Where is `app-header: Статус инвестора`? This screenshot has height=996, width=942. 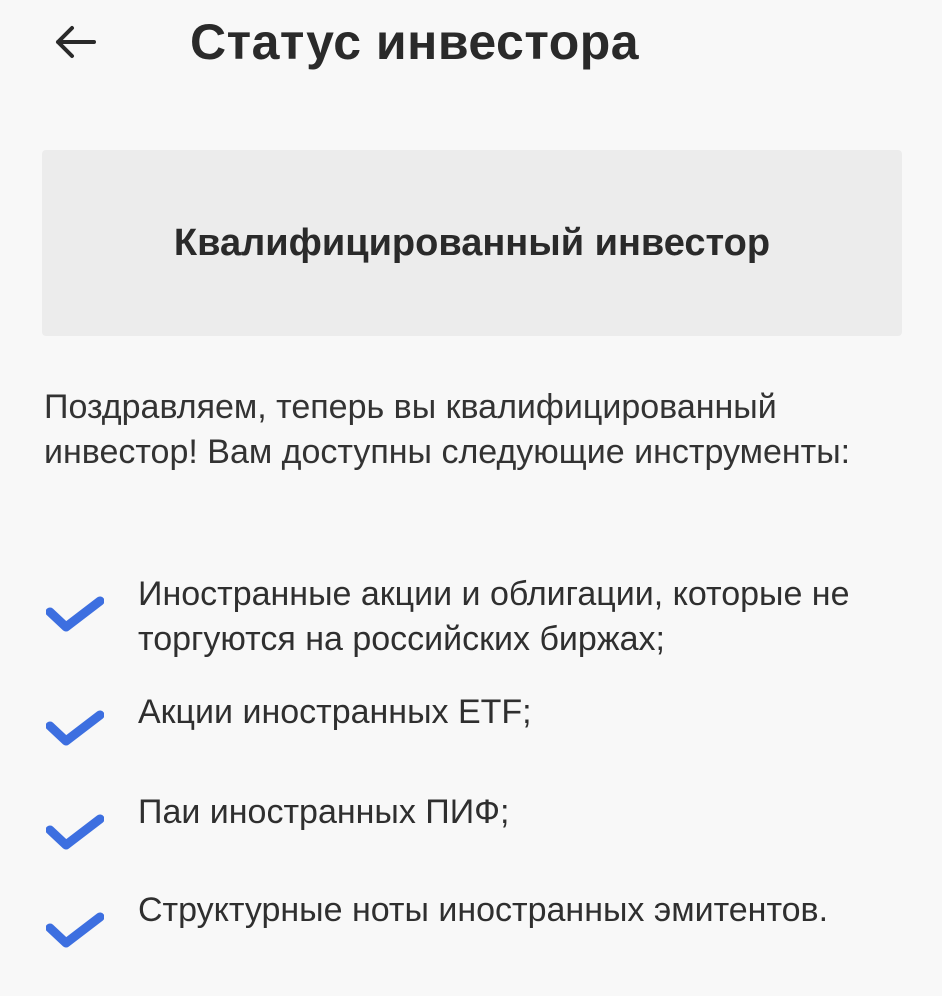 app-header: Статус инвестора is located at coordinates (471, 45).